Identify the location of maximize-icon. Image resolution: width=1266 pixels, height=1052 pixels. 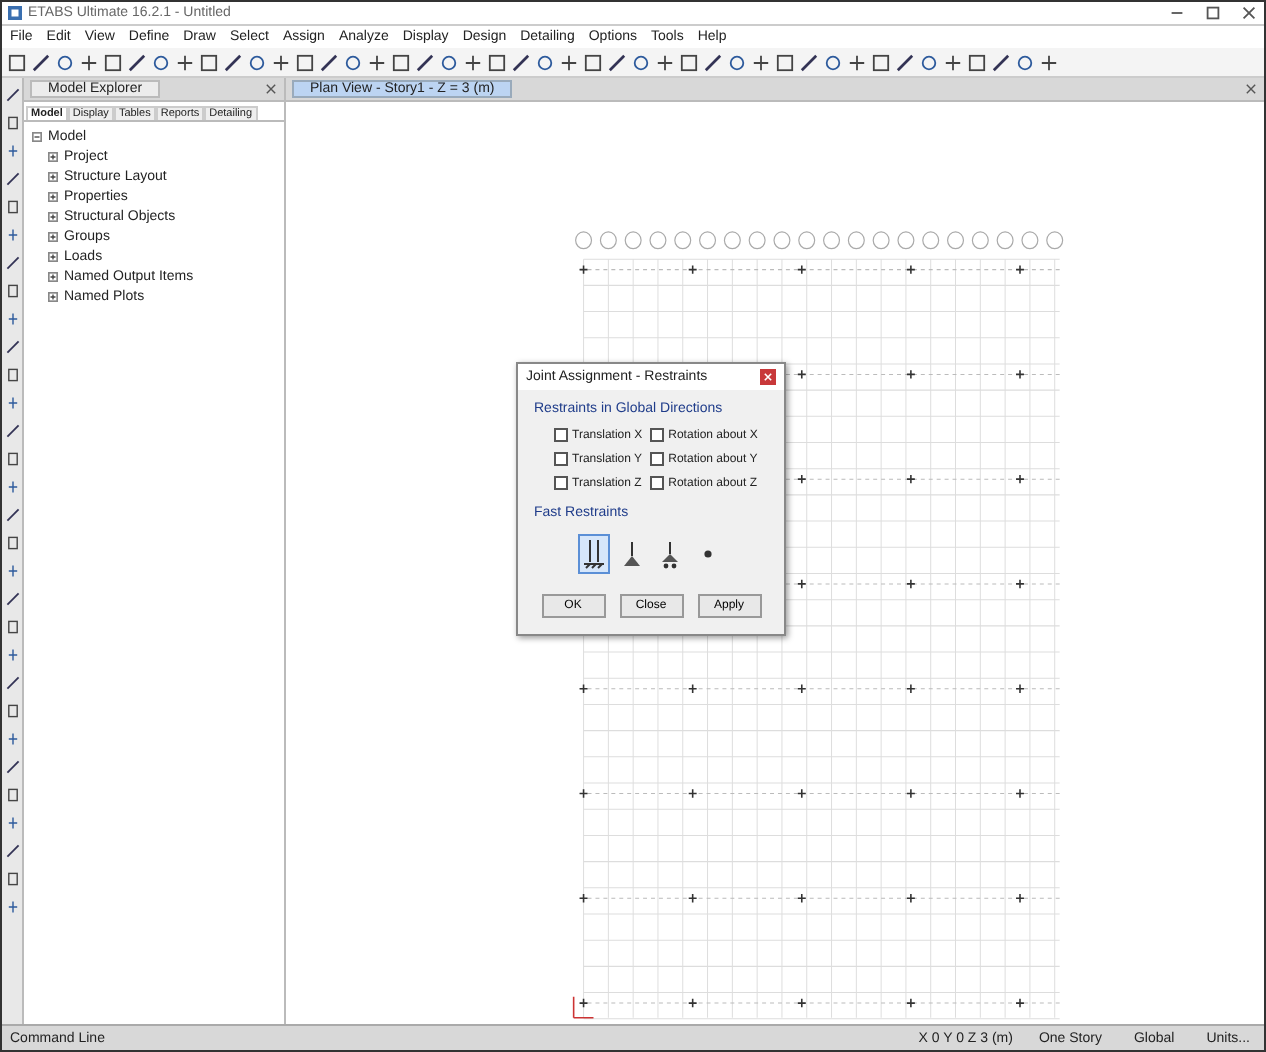
(1213, 13).